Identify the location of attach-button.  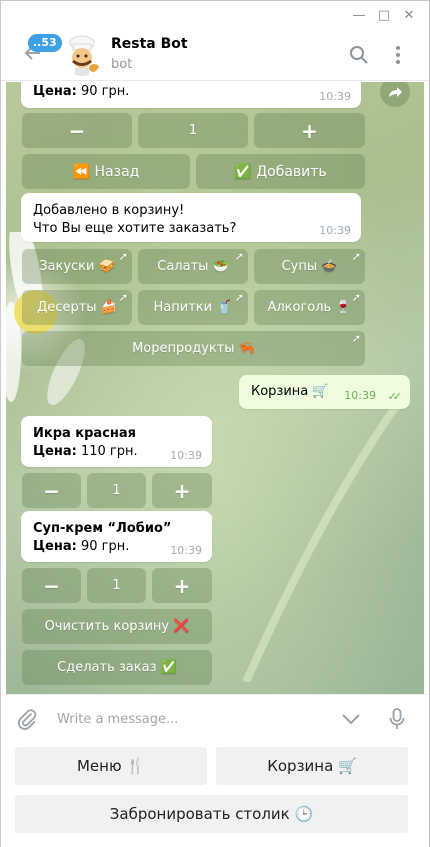
(27, 719).